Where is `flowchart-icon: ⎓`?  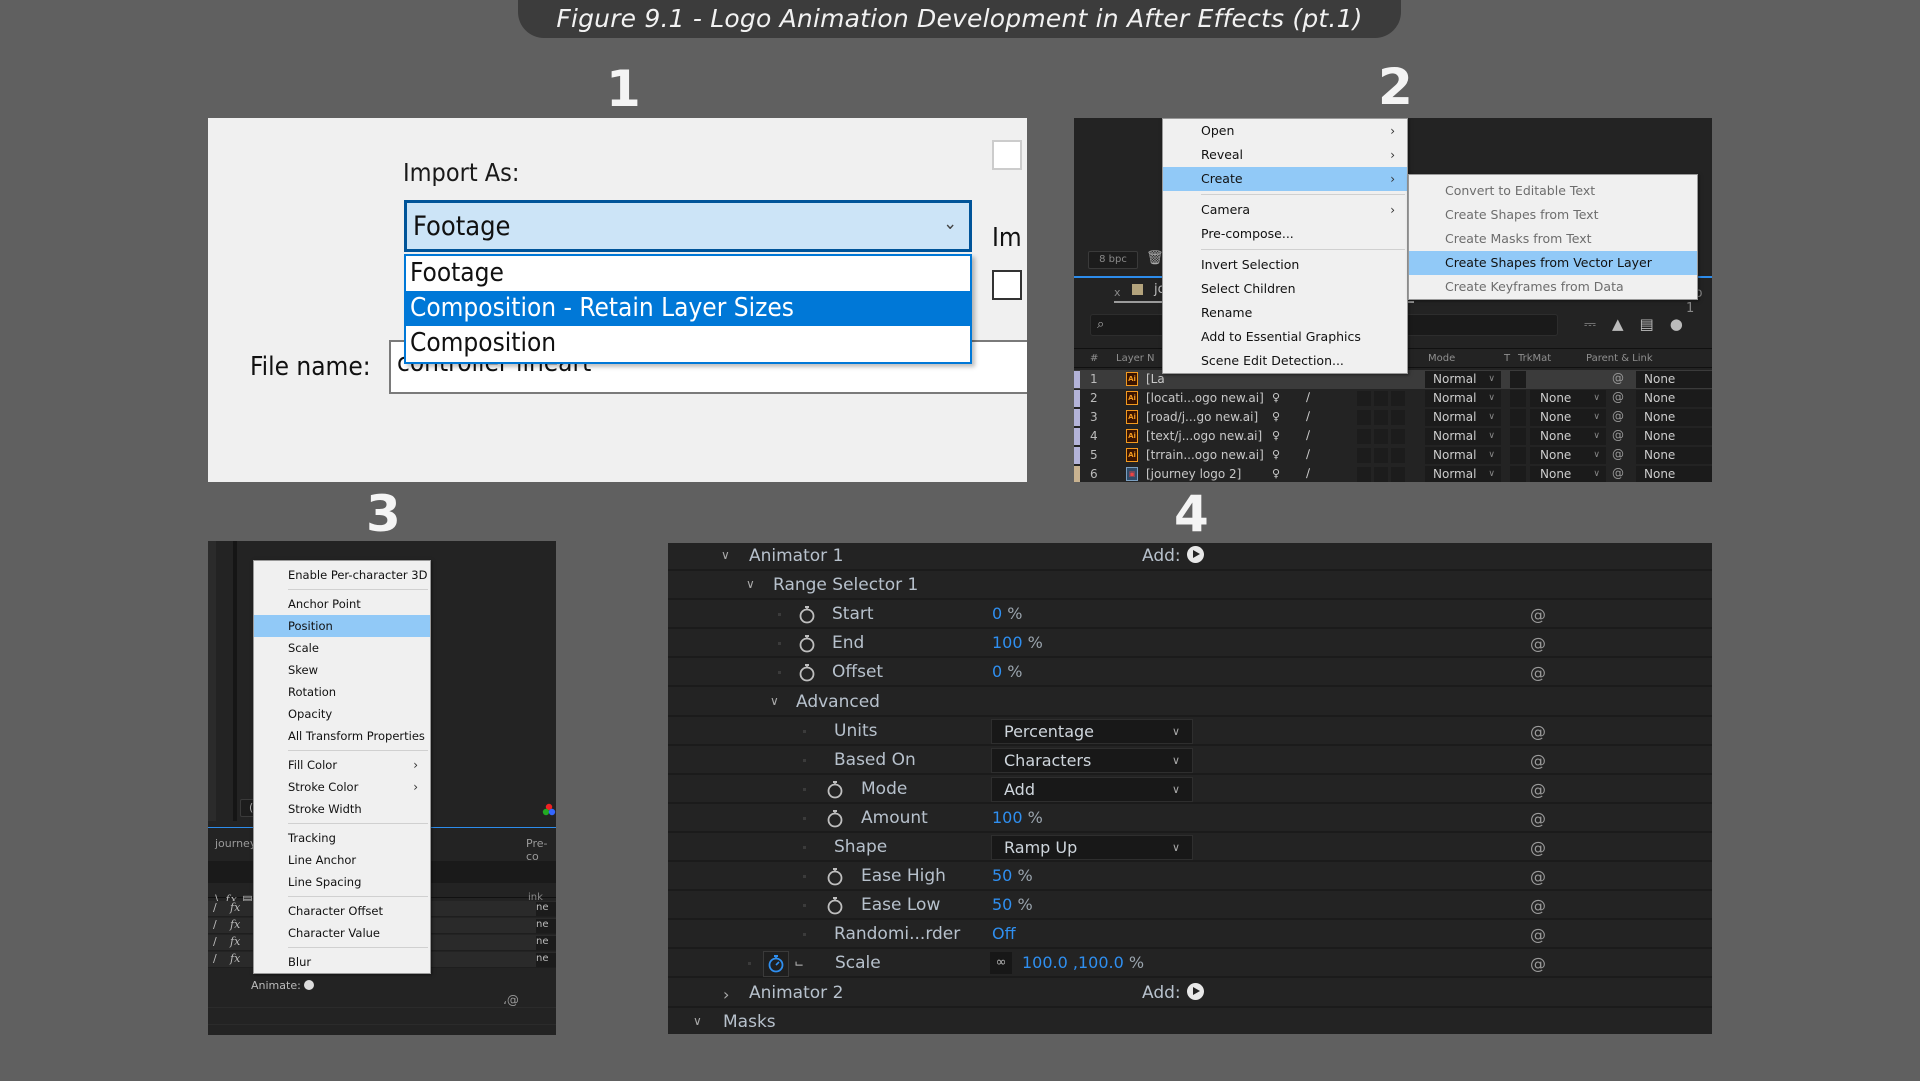 flowchart-icon: ⎓ is located at coordinates (1590, 324).